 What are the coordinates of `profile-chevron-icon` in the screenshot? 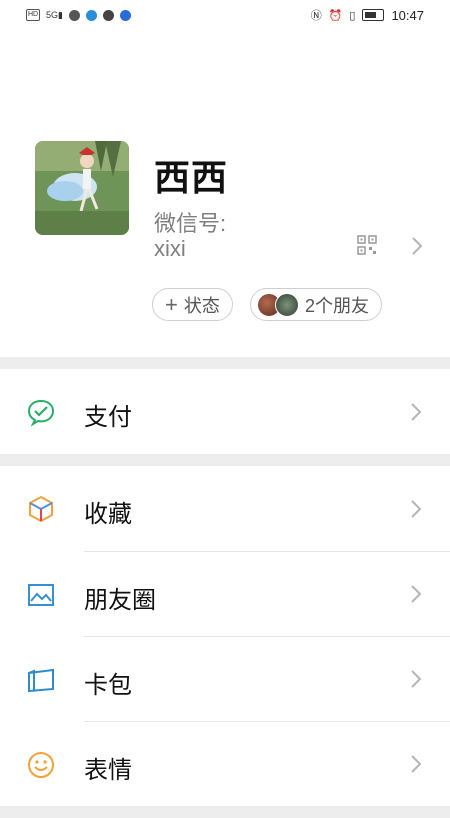 It's located at (417, 246).